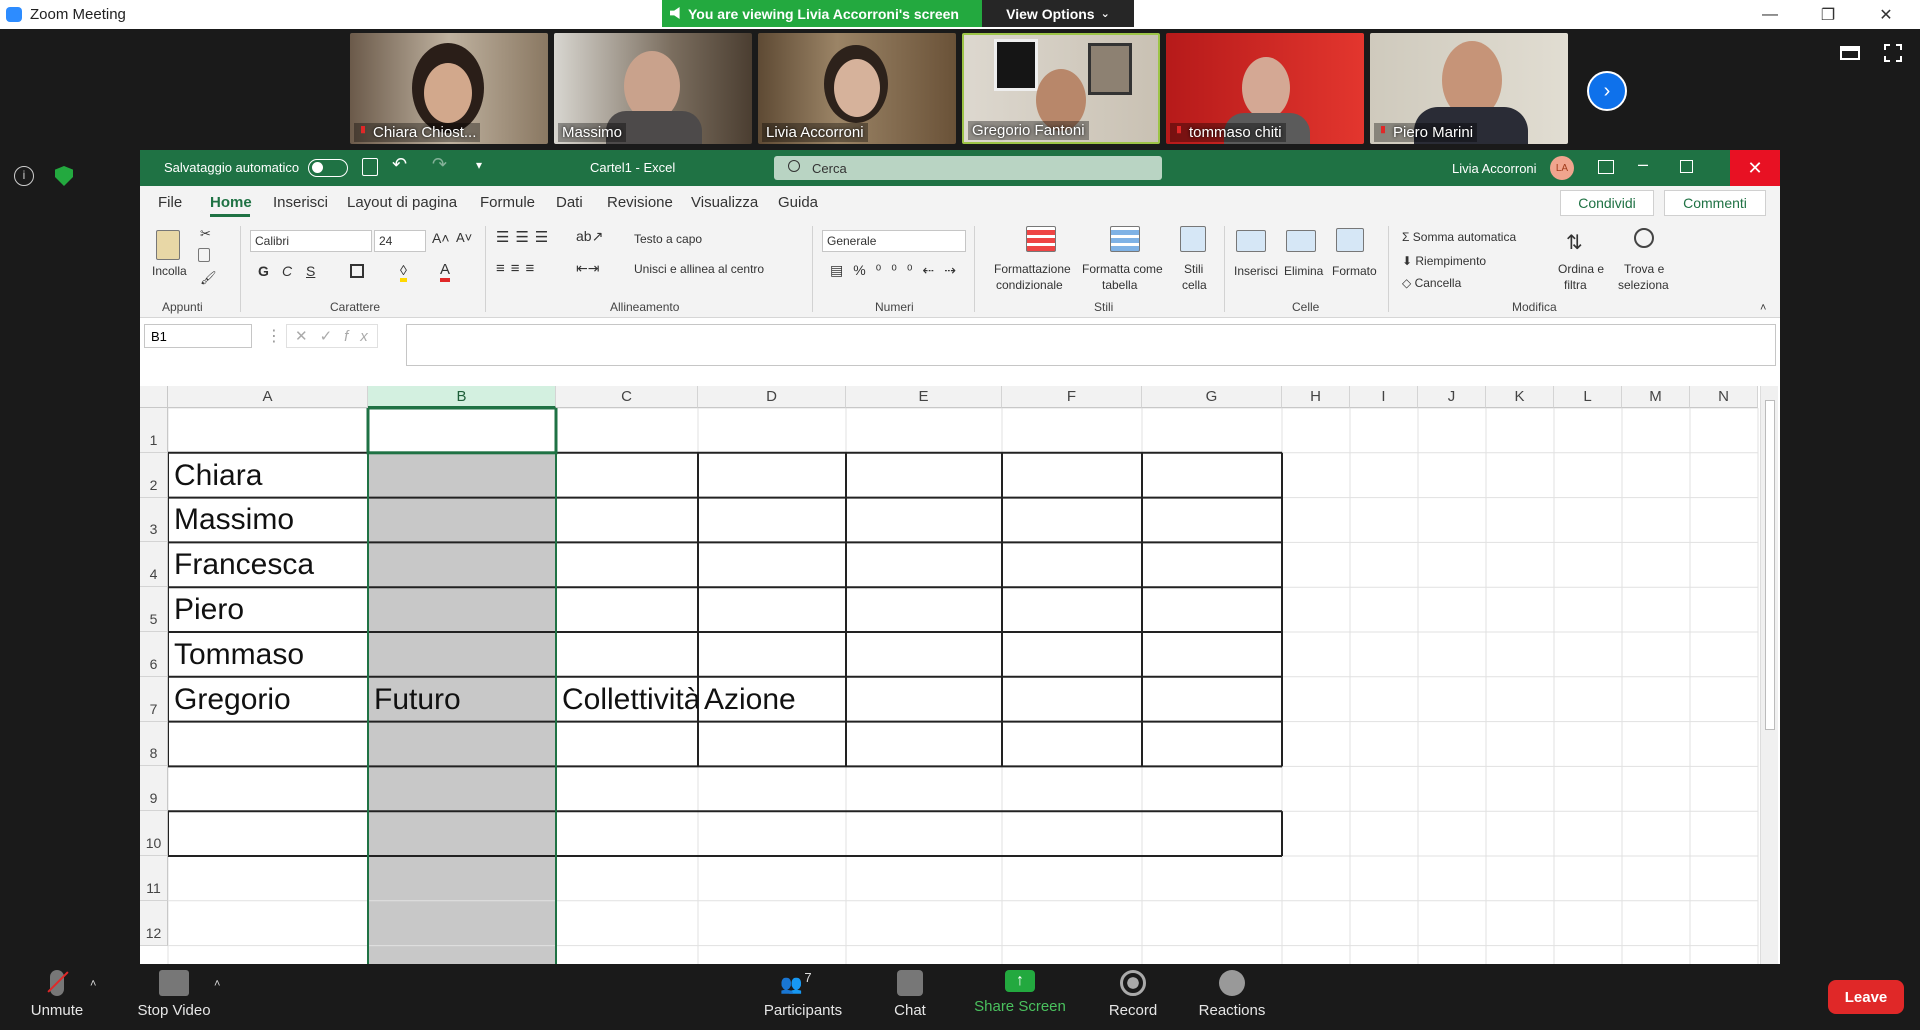 This screenshot has height=1030, width=1920. I want to click on row-header: 1, so click(154, 430).